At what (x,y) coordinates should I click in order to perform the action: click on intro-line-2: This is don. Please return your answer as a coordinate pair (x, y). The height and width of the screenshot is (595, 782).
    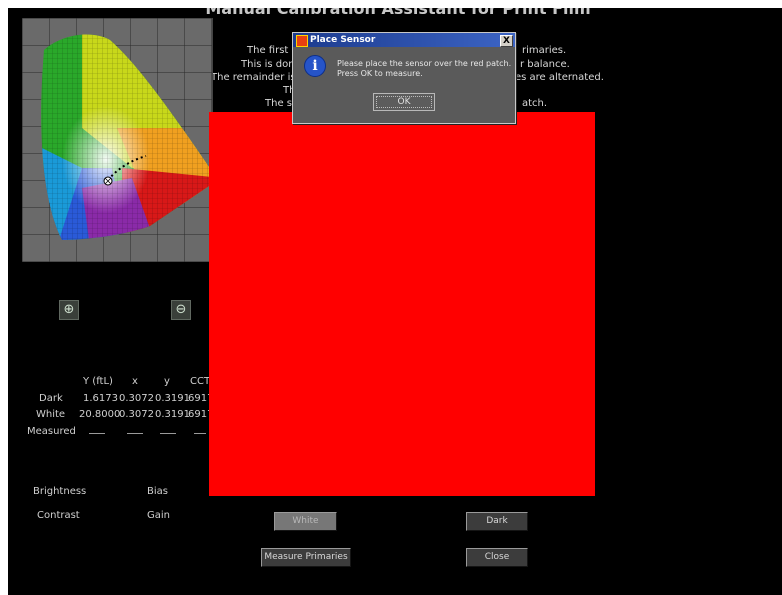
    Looking at the image, I should click on (268, 64).